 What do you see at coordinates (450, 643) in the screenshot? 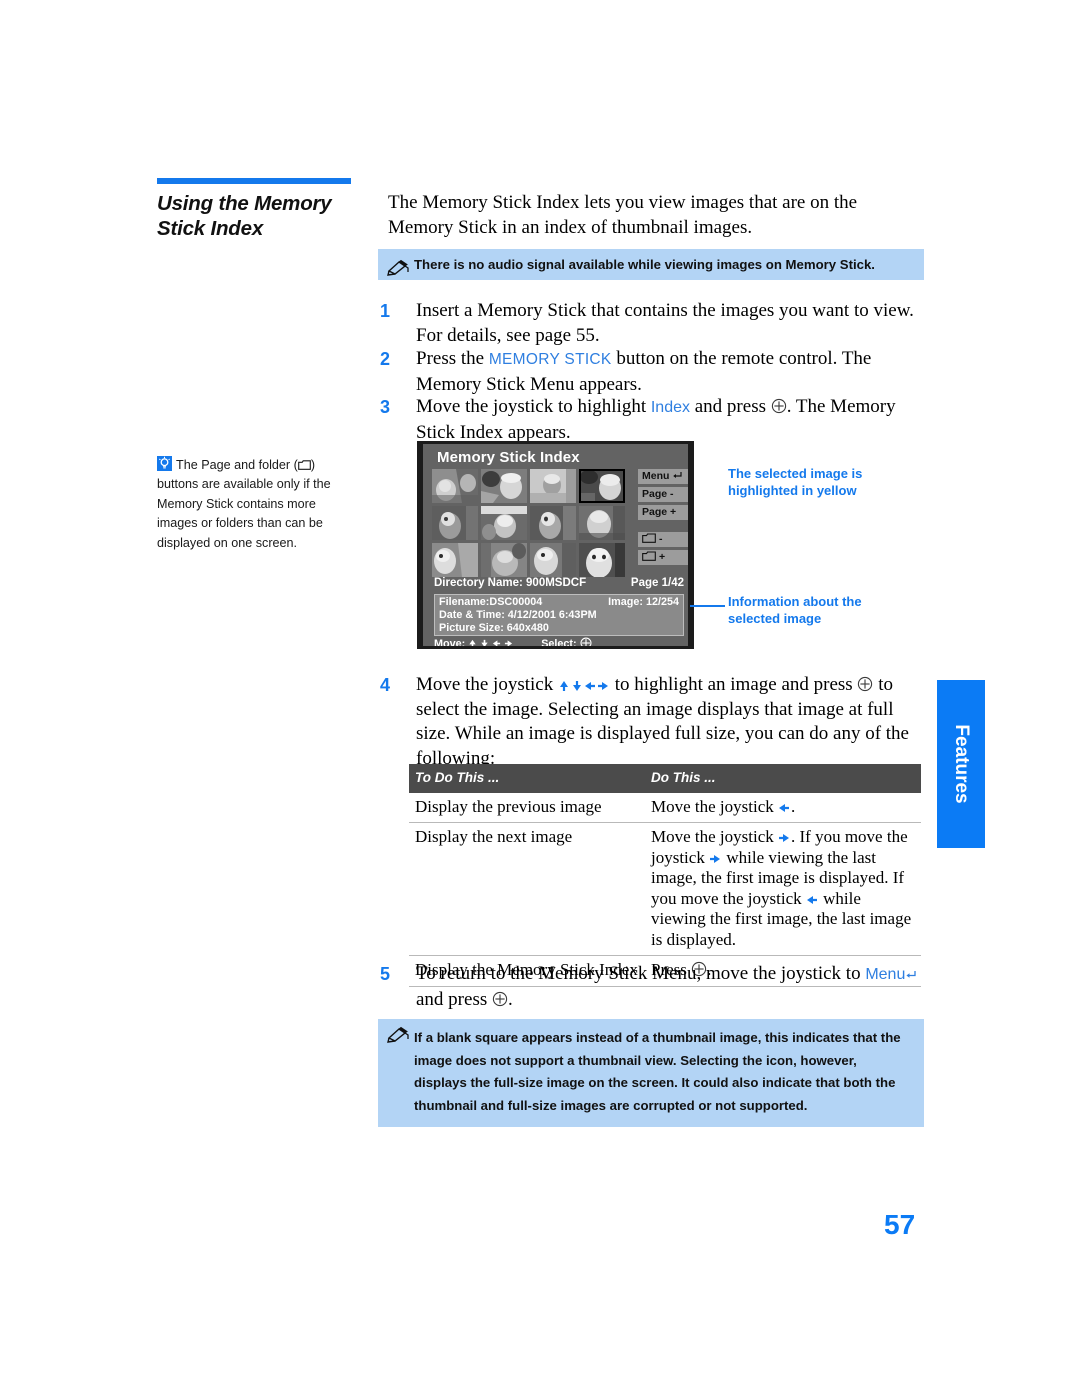
I see `move-label: Move:` at bounding box center [450, 643].